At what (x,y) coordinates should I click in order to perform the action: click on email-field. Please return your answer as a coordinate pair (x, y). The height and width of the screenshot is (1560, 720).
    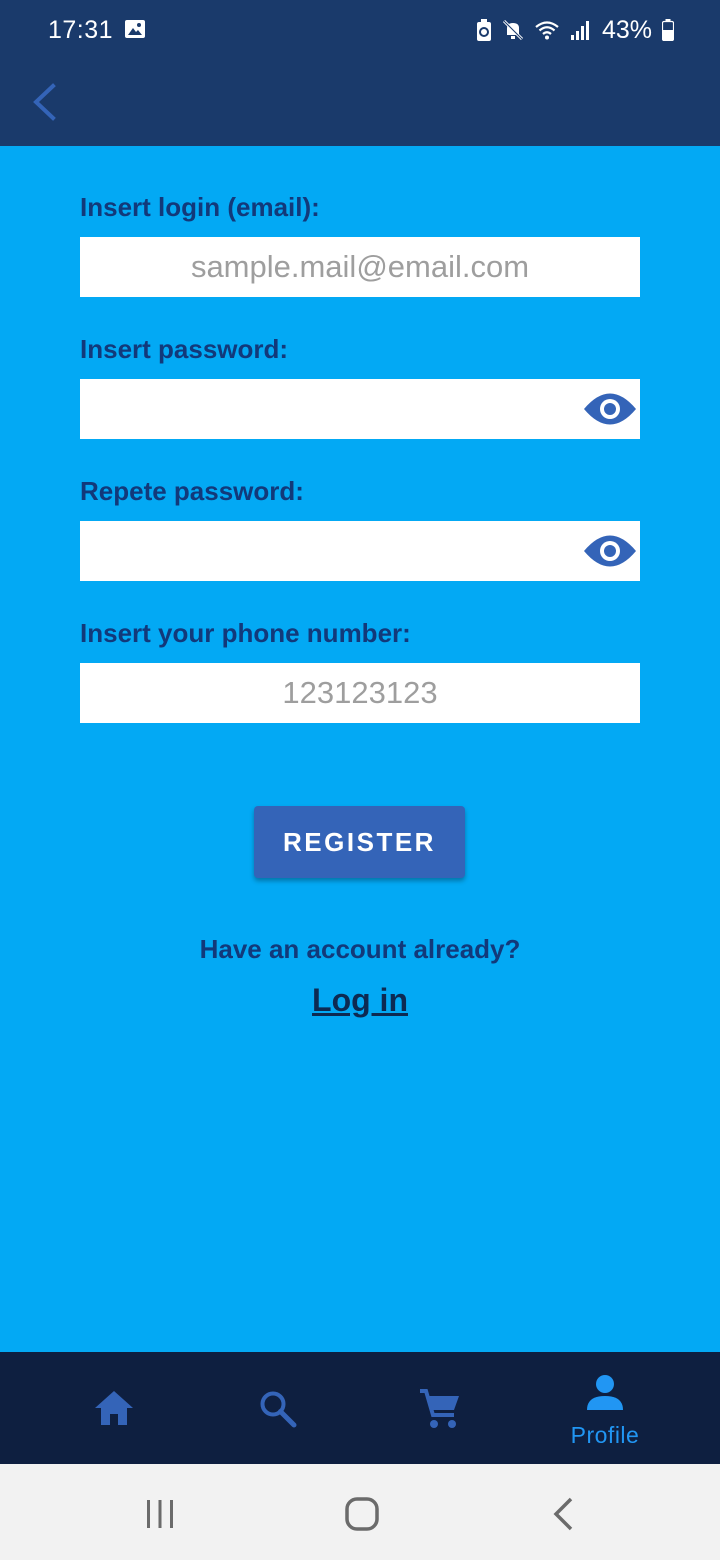
    Looking at the image, I should click on (360, 267).